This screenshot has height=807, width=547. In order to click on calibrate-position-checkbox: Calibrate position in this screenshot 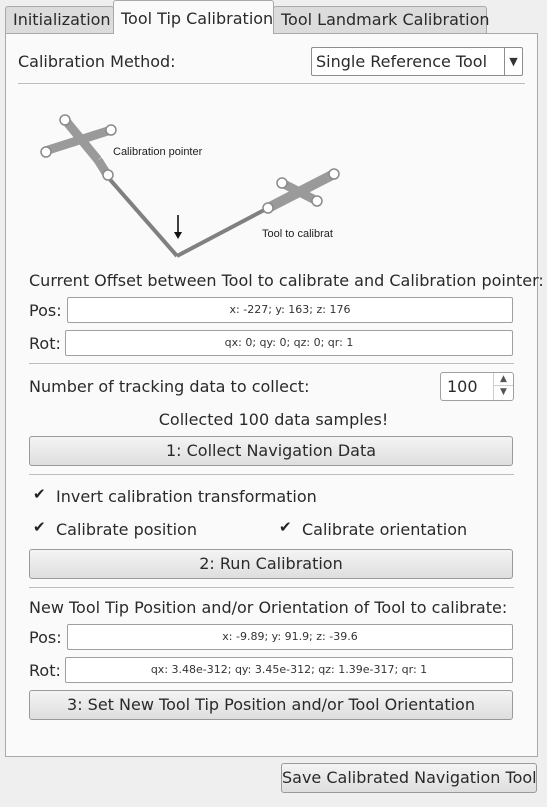, I will do `click(115, 528)`.